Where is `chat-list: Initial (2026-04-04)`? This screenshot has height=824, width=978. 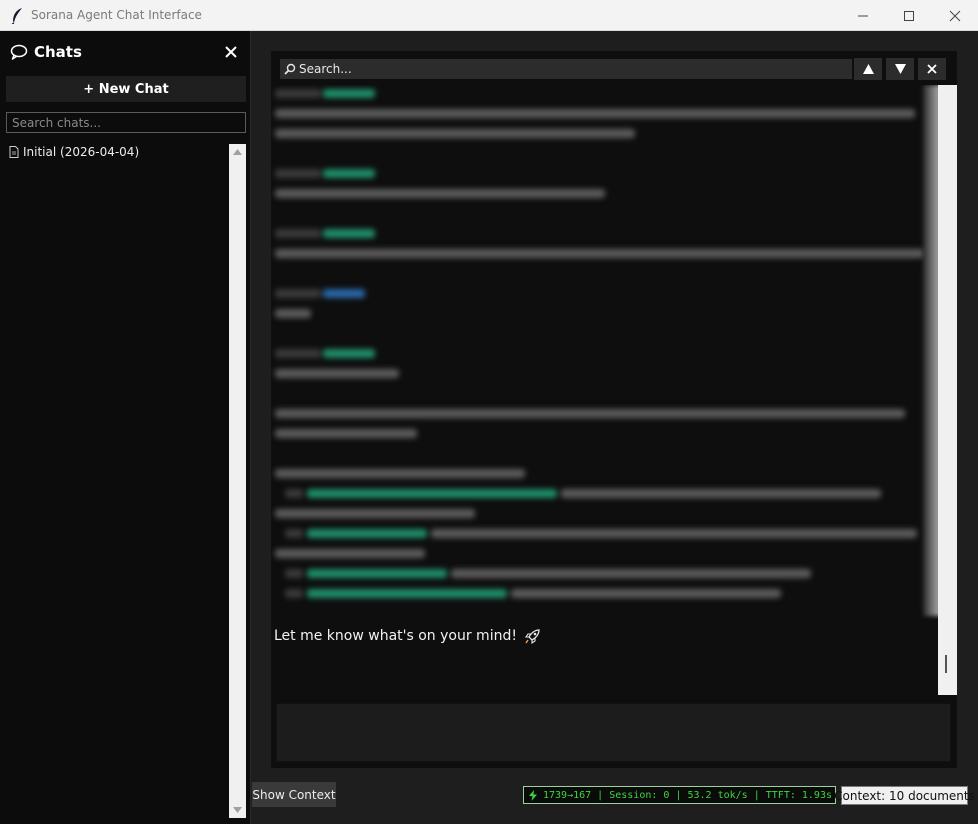 chat-list: Initial (2026-04-04) is located at coordinates (117, 152).